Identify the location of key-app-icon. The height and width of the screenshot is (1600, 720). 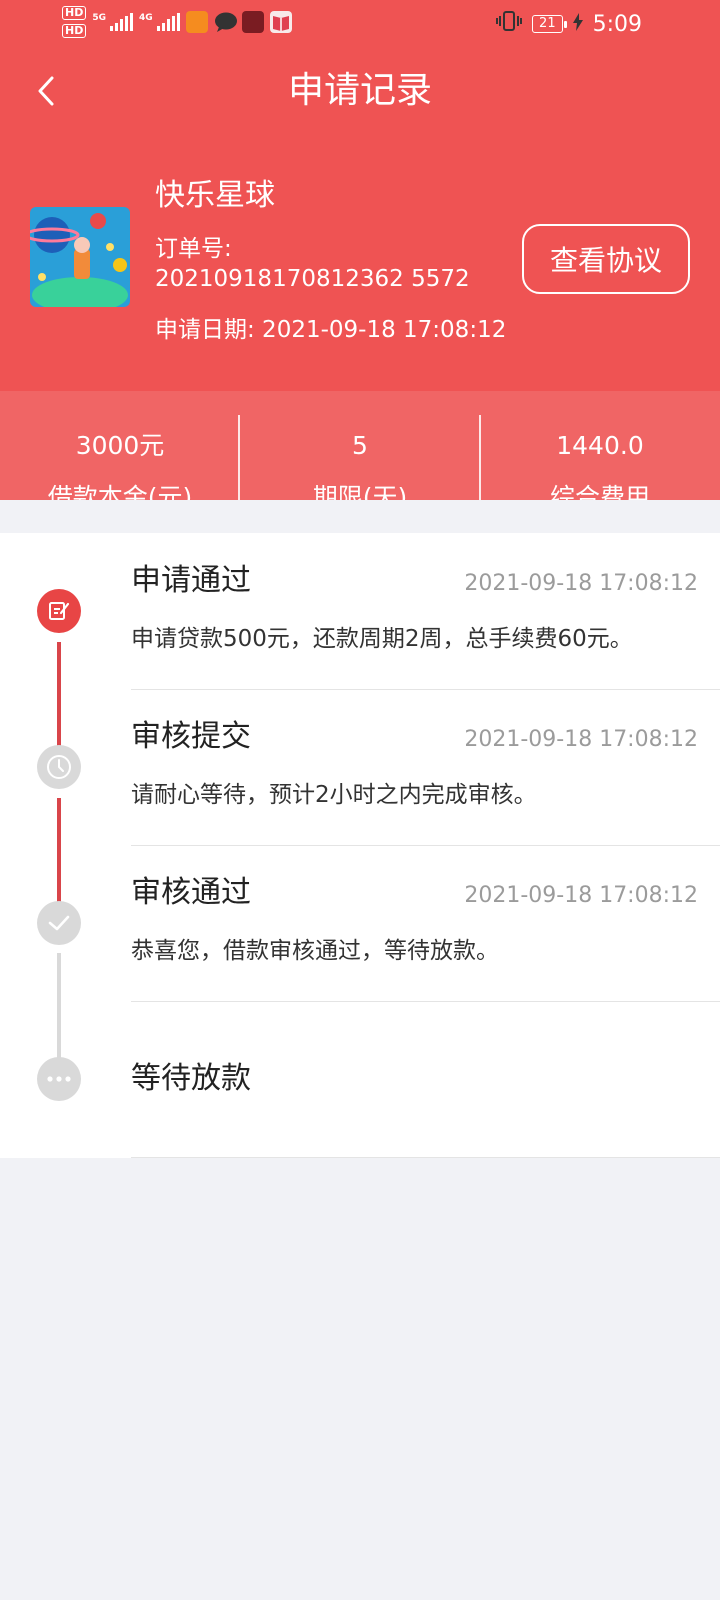
(196, 22).